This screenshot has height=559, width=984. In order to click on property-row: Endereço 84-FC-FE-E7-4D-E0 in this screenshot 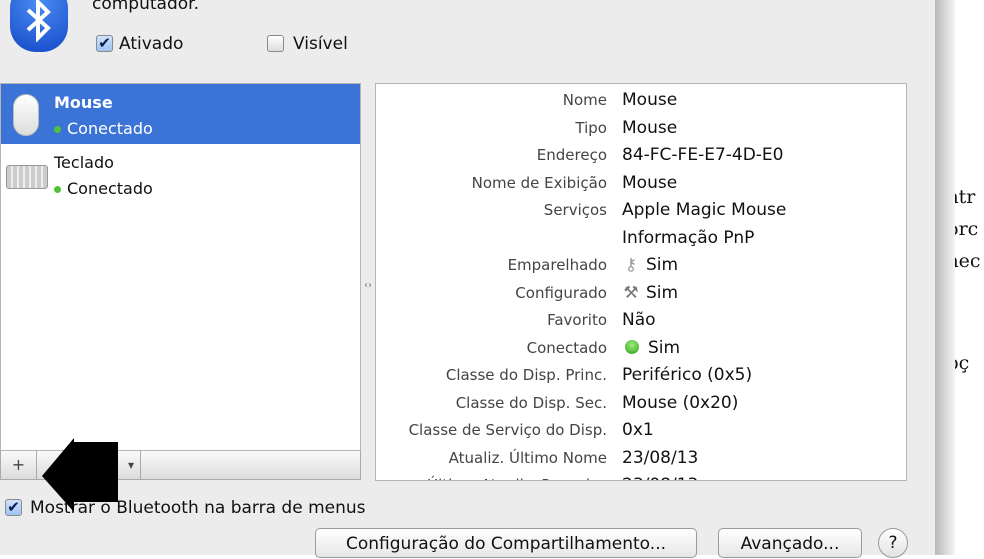, I will do `click(641, 155)`.